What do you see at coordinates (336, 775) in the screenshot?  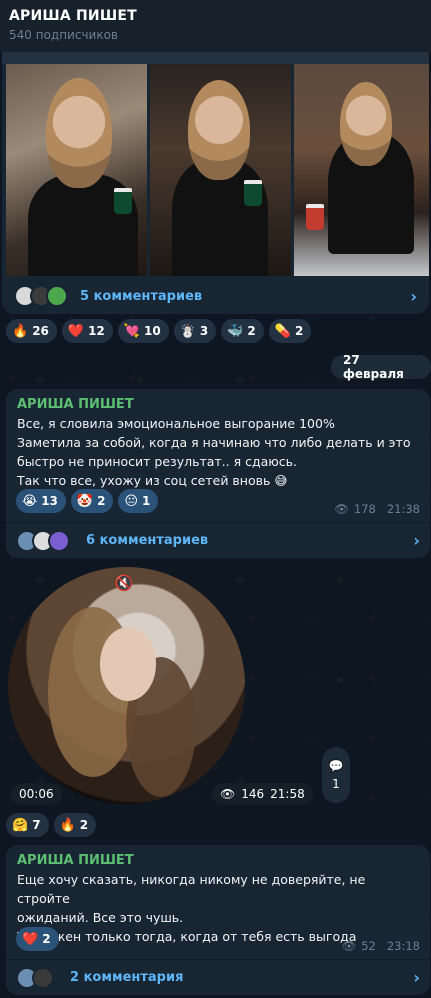 I see `comments-button: 💬 1` at bounding box center [336, 775].